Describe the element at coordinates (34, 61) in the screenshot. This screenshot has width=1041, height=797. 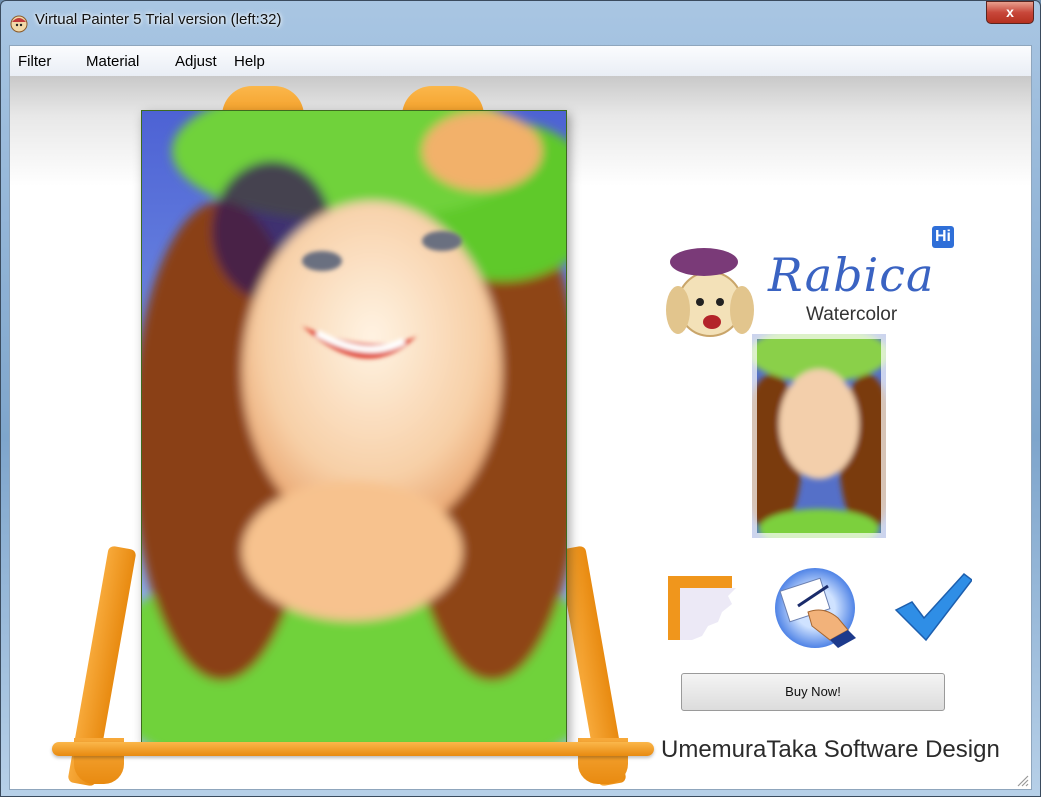
I see `menu-filter: Filter` at that location.